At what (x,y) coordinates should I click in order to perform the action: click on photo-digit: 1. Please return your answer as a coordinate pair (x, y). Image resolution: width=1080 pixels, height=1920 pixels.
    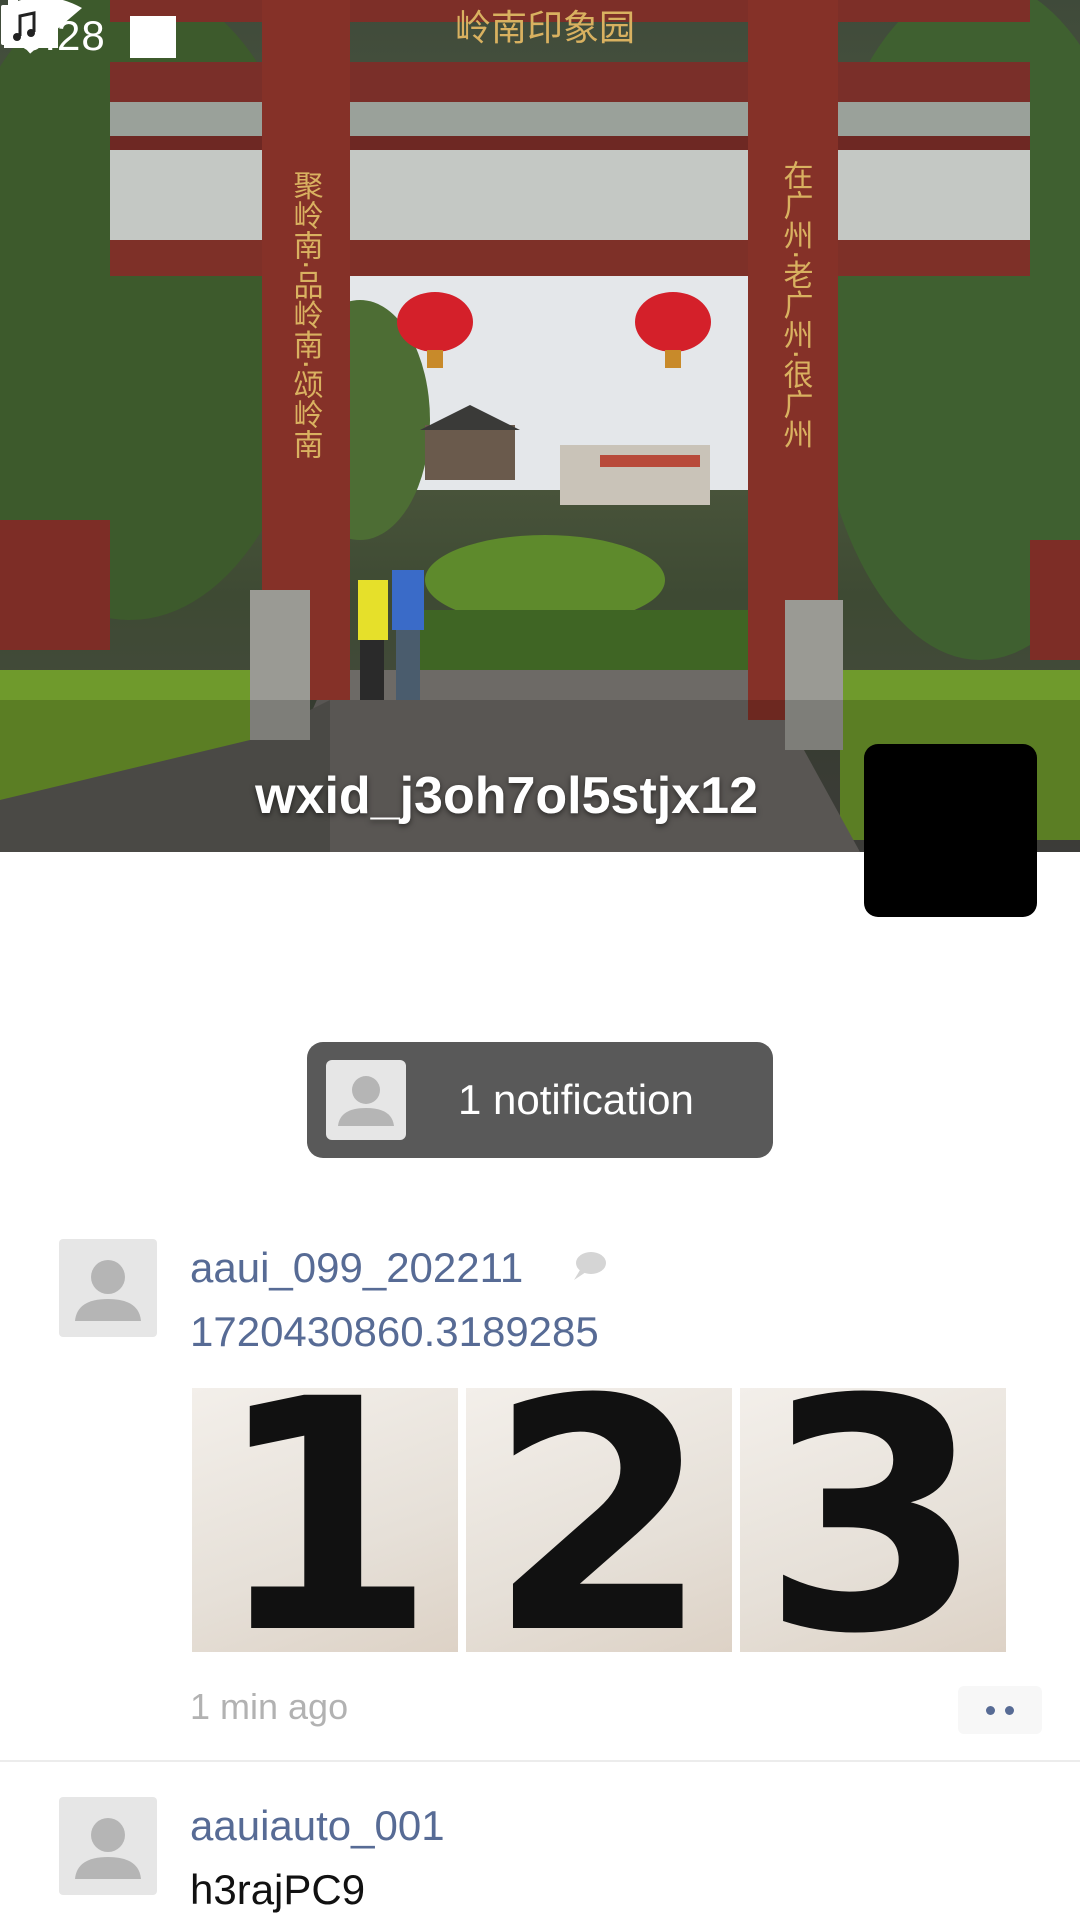
    Looking at the image, I should click on (325, 1520).